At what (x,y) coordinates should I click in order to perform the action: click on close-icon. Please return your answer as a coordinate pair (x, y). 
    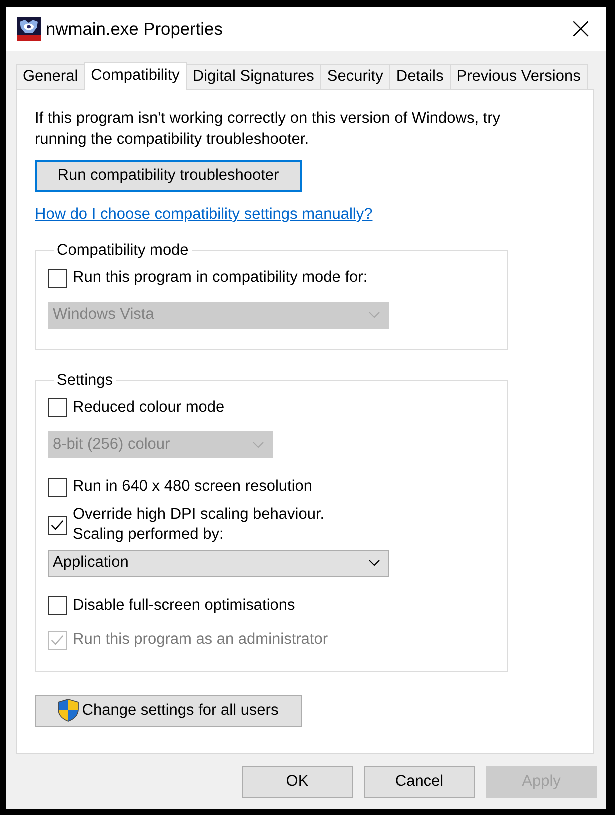
    Looking at the image, I should click on (581, 29).